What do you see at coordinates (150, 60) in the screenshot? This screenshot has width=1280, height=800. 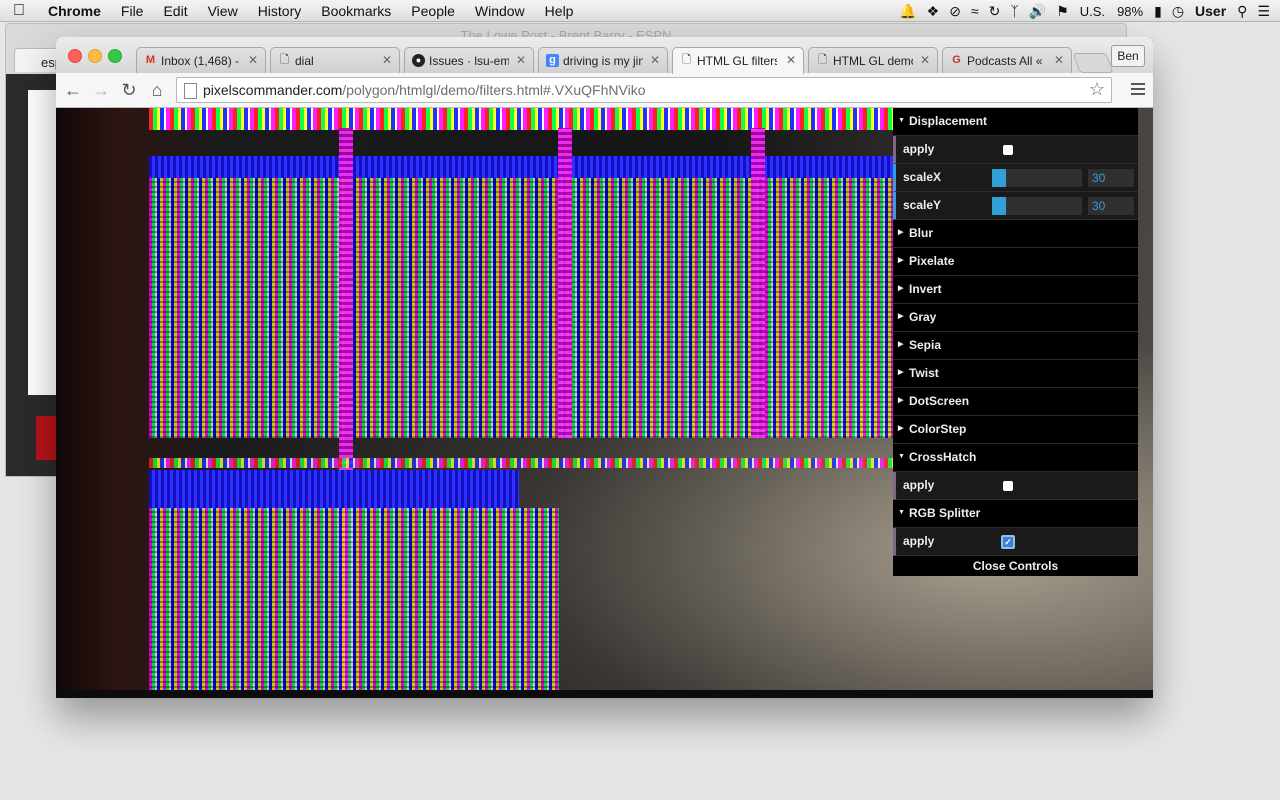 I see `gmail-icon: M` at bounding box center [150, 60].